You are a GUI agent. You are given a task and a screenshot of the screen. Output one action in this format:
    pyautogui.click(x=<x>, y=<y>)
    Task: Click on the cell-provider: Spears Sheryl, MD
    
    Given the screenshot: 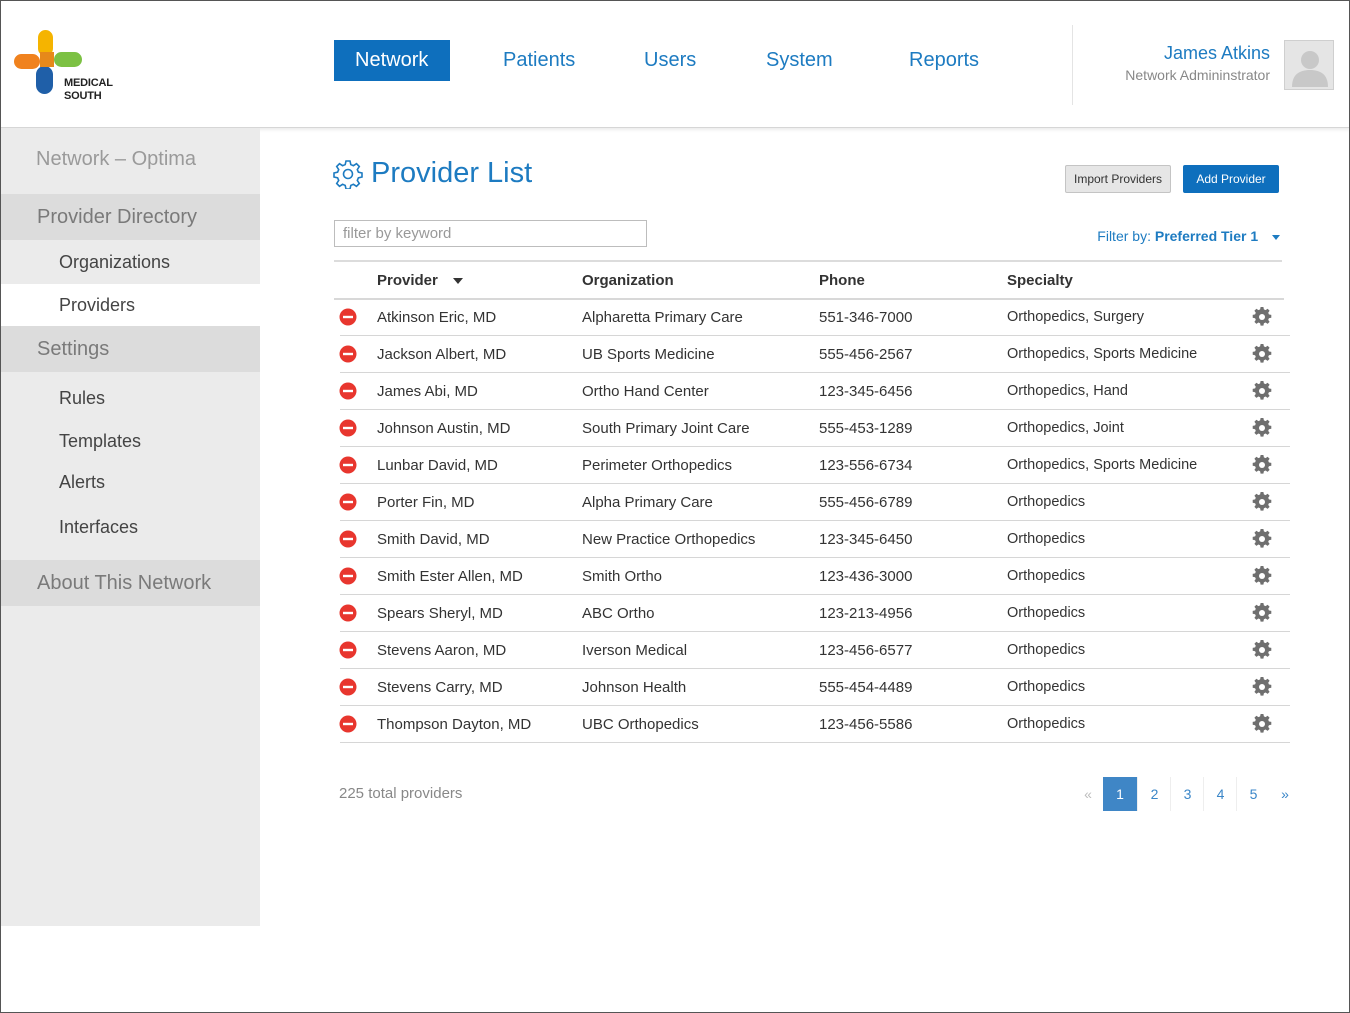 What is the action you would take?
    pyautogui.click(x=440, y=613)
    